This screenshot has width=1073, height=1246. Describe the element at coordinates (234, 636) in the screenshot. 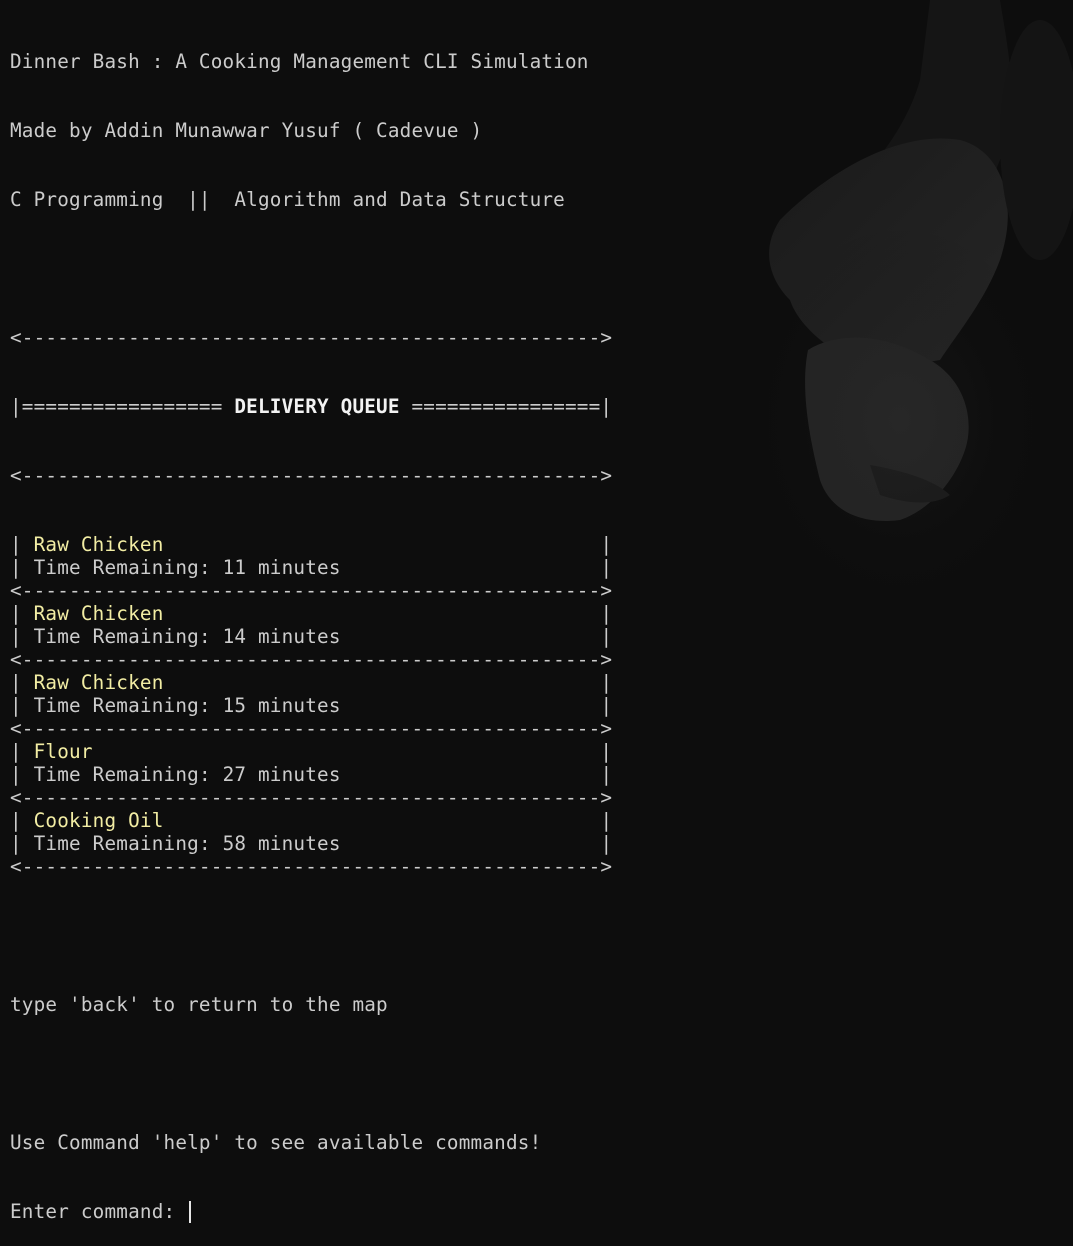

I see `time-remaining-value: 14` at that location.